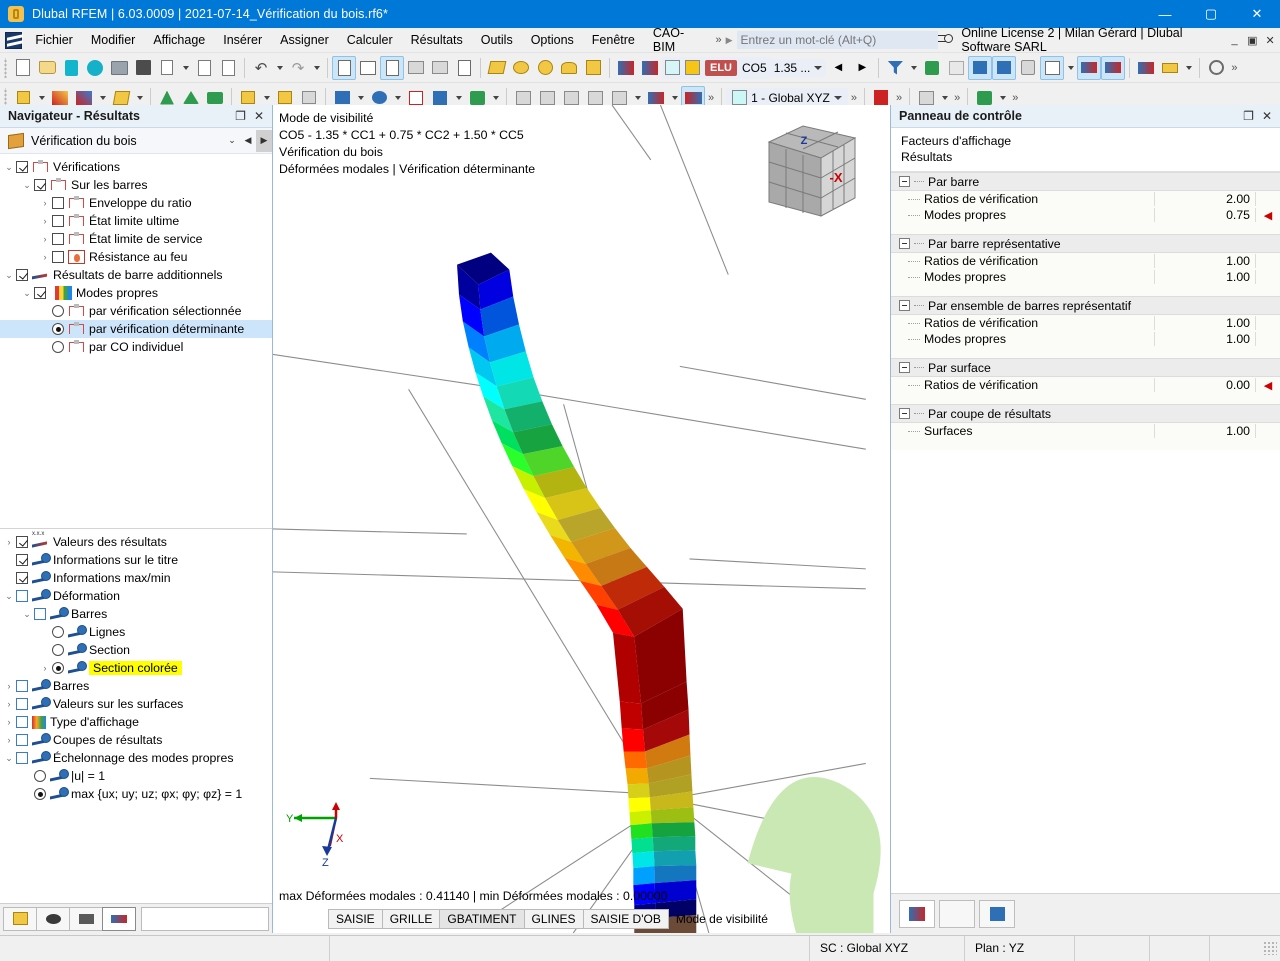  What do you see at coordinates (136, 275) in the screenshot?
I see `tree-item: ⌄ Résultats de barre additionnels` at bounding box center [136, 275].